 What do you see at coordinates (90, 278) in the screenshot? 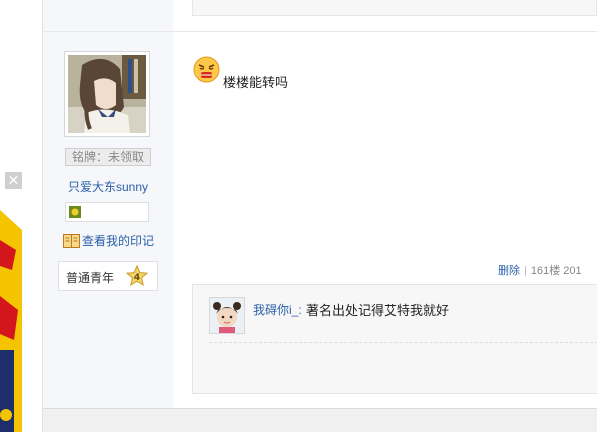
I see `rank-title: 普通青年` at bounding box center [90, 278].